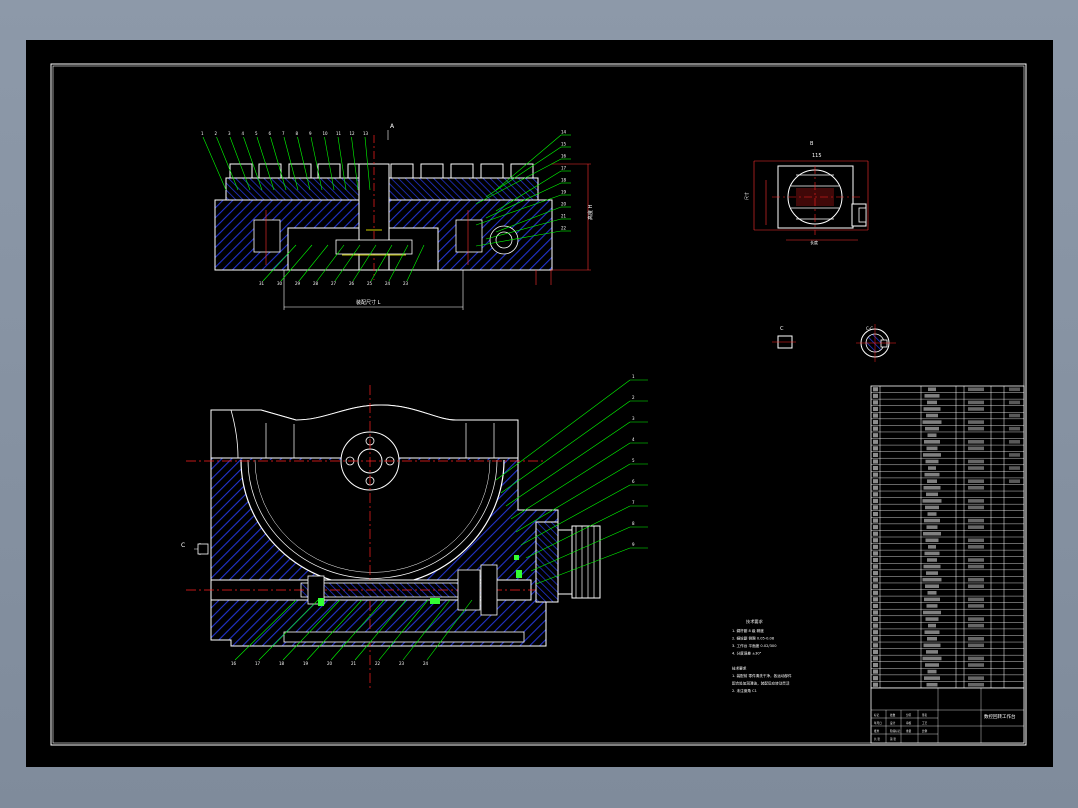 Image resolution: width=1078 pixels, height=808 pixels. I want to click on tech-req-line: 2. 蜗轮副 侧隙 0.05-0.08, so click(753, 638).